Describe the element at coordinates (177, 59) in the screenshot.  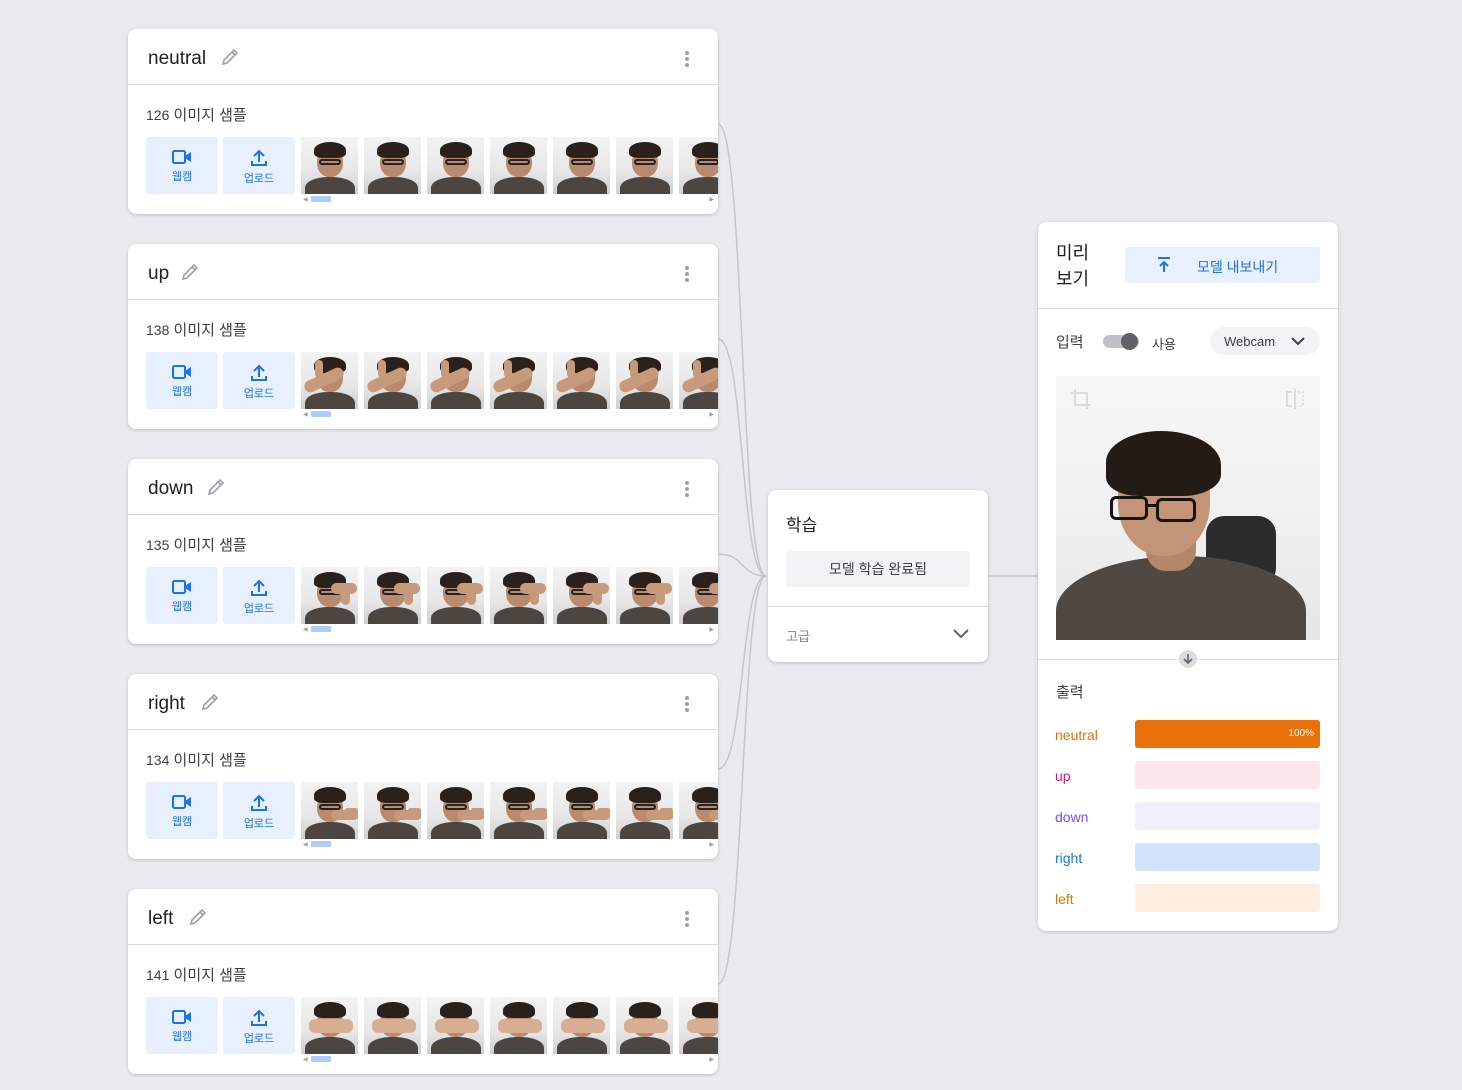
I see `class-name: neutral` at that location.